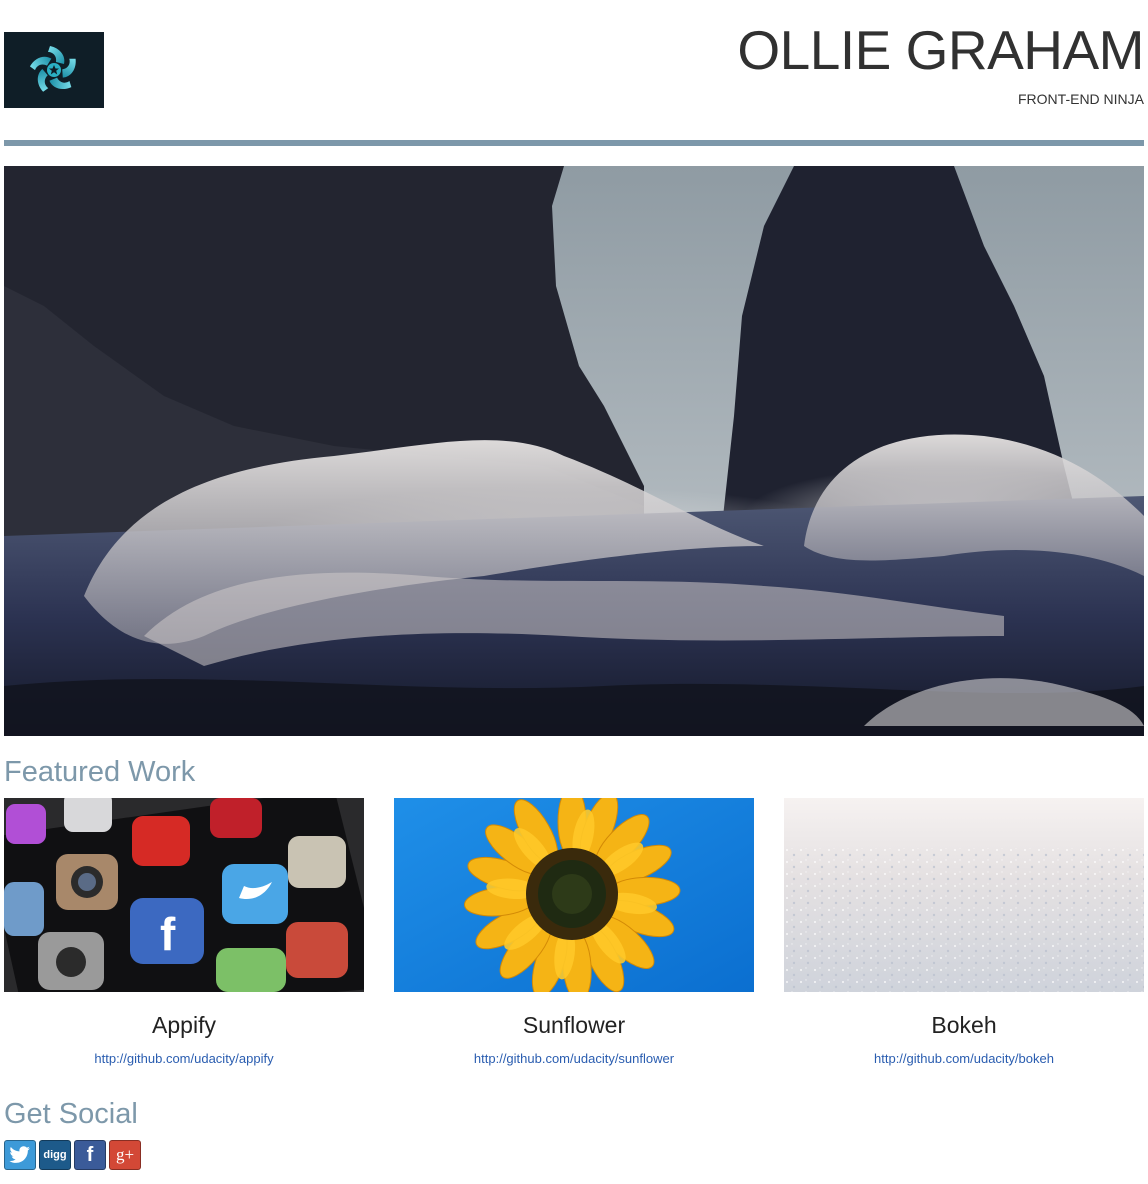  I want to click on facebook-button: f, so click(90, 1155).